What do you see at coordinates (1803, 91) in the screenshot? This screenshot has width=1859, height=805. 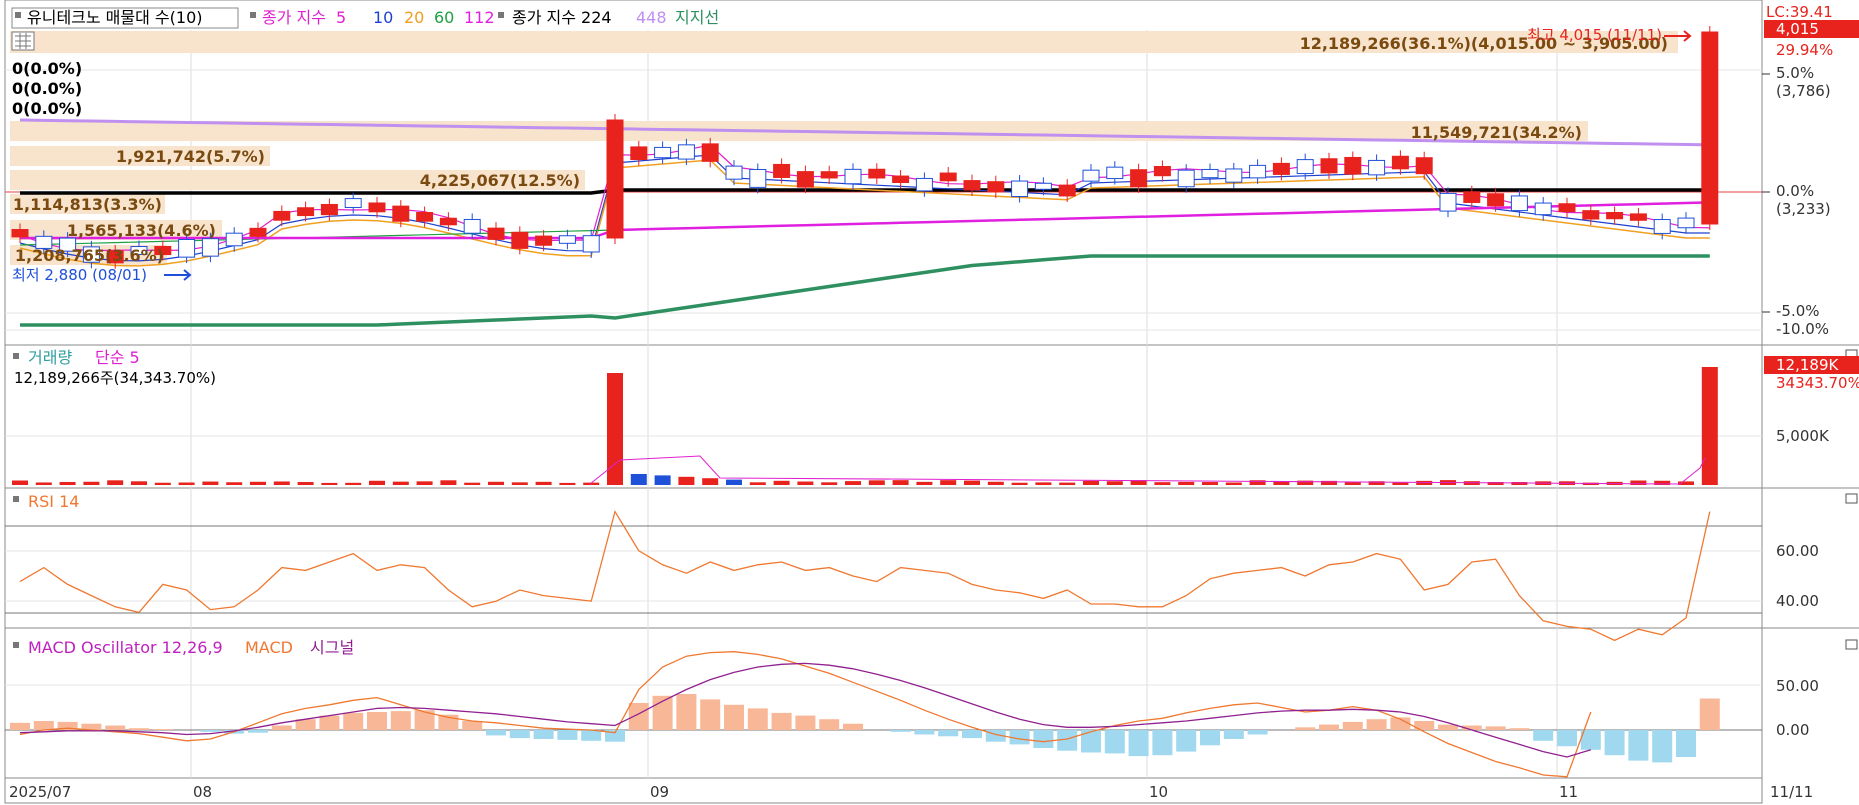 I see `axis-tick: (3,786)` at bounding box center [1803, 91].